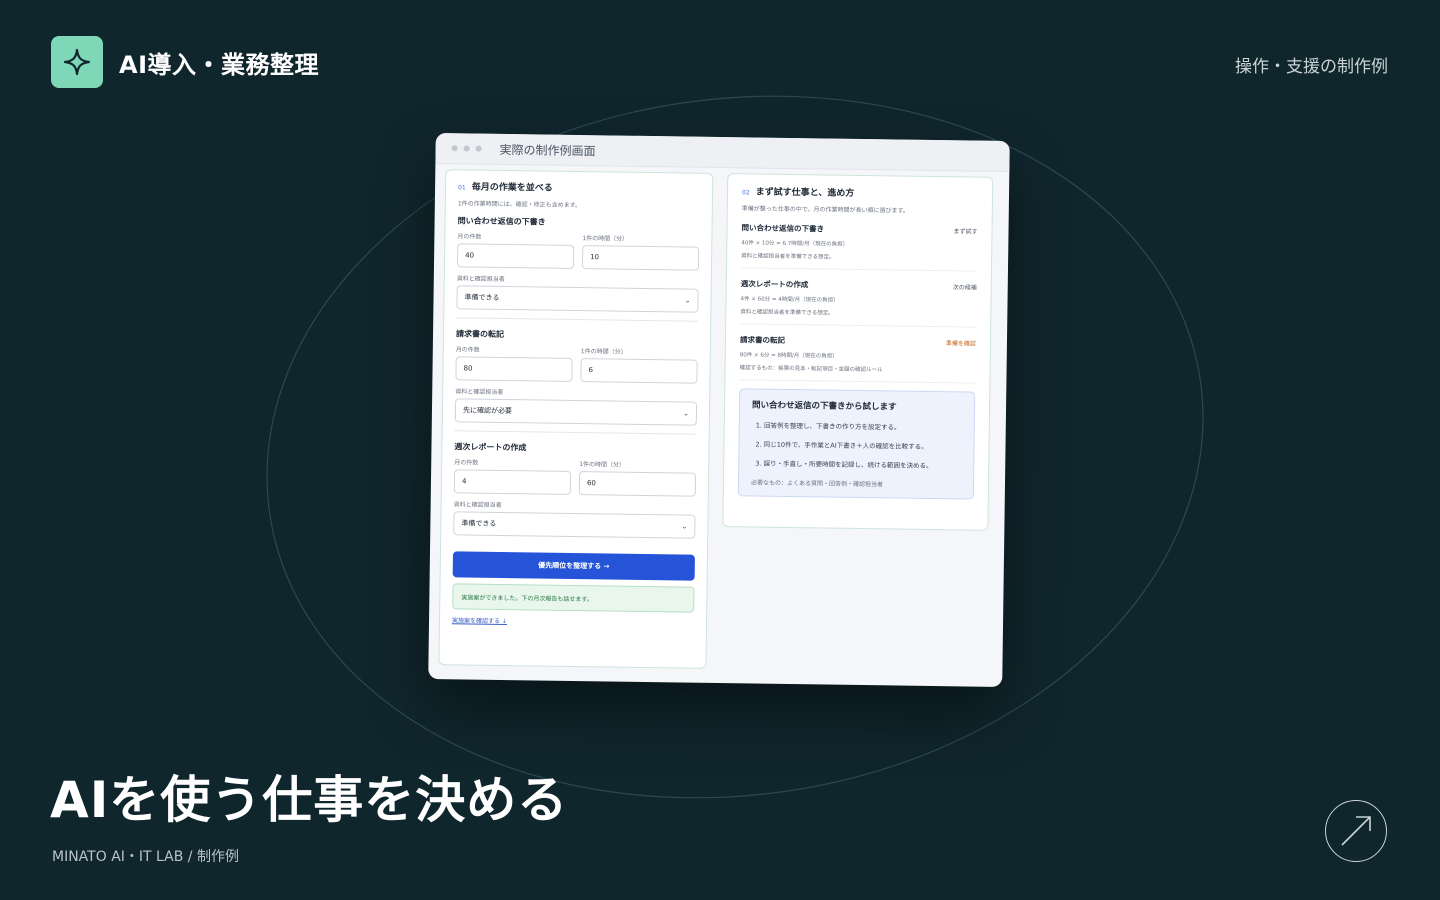 The height and width of the screenshot is (900, 1440). I want to click on status-badge: 準備を確認, so click(960, 344).